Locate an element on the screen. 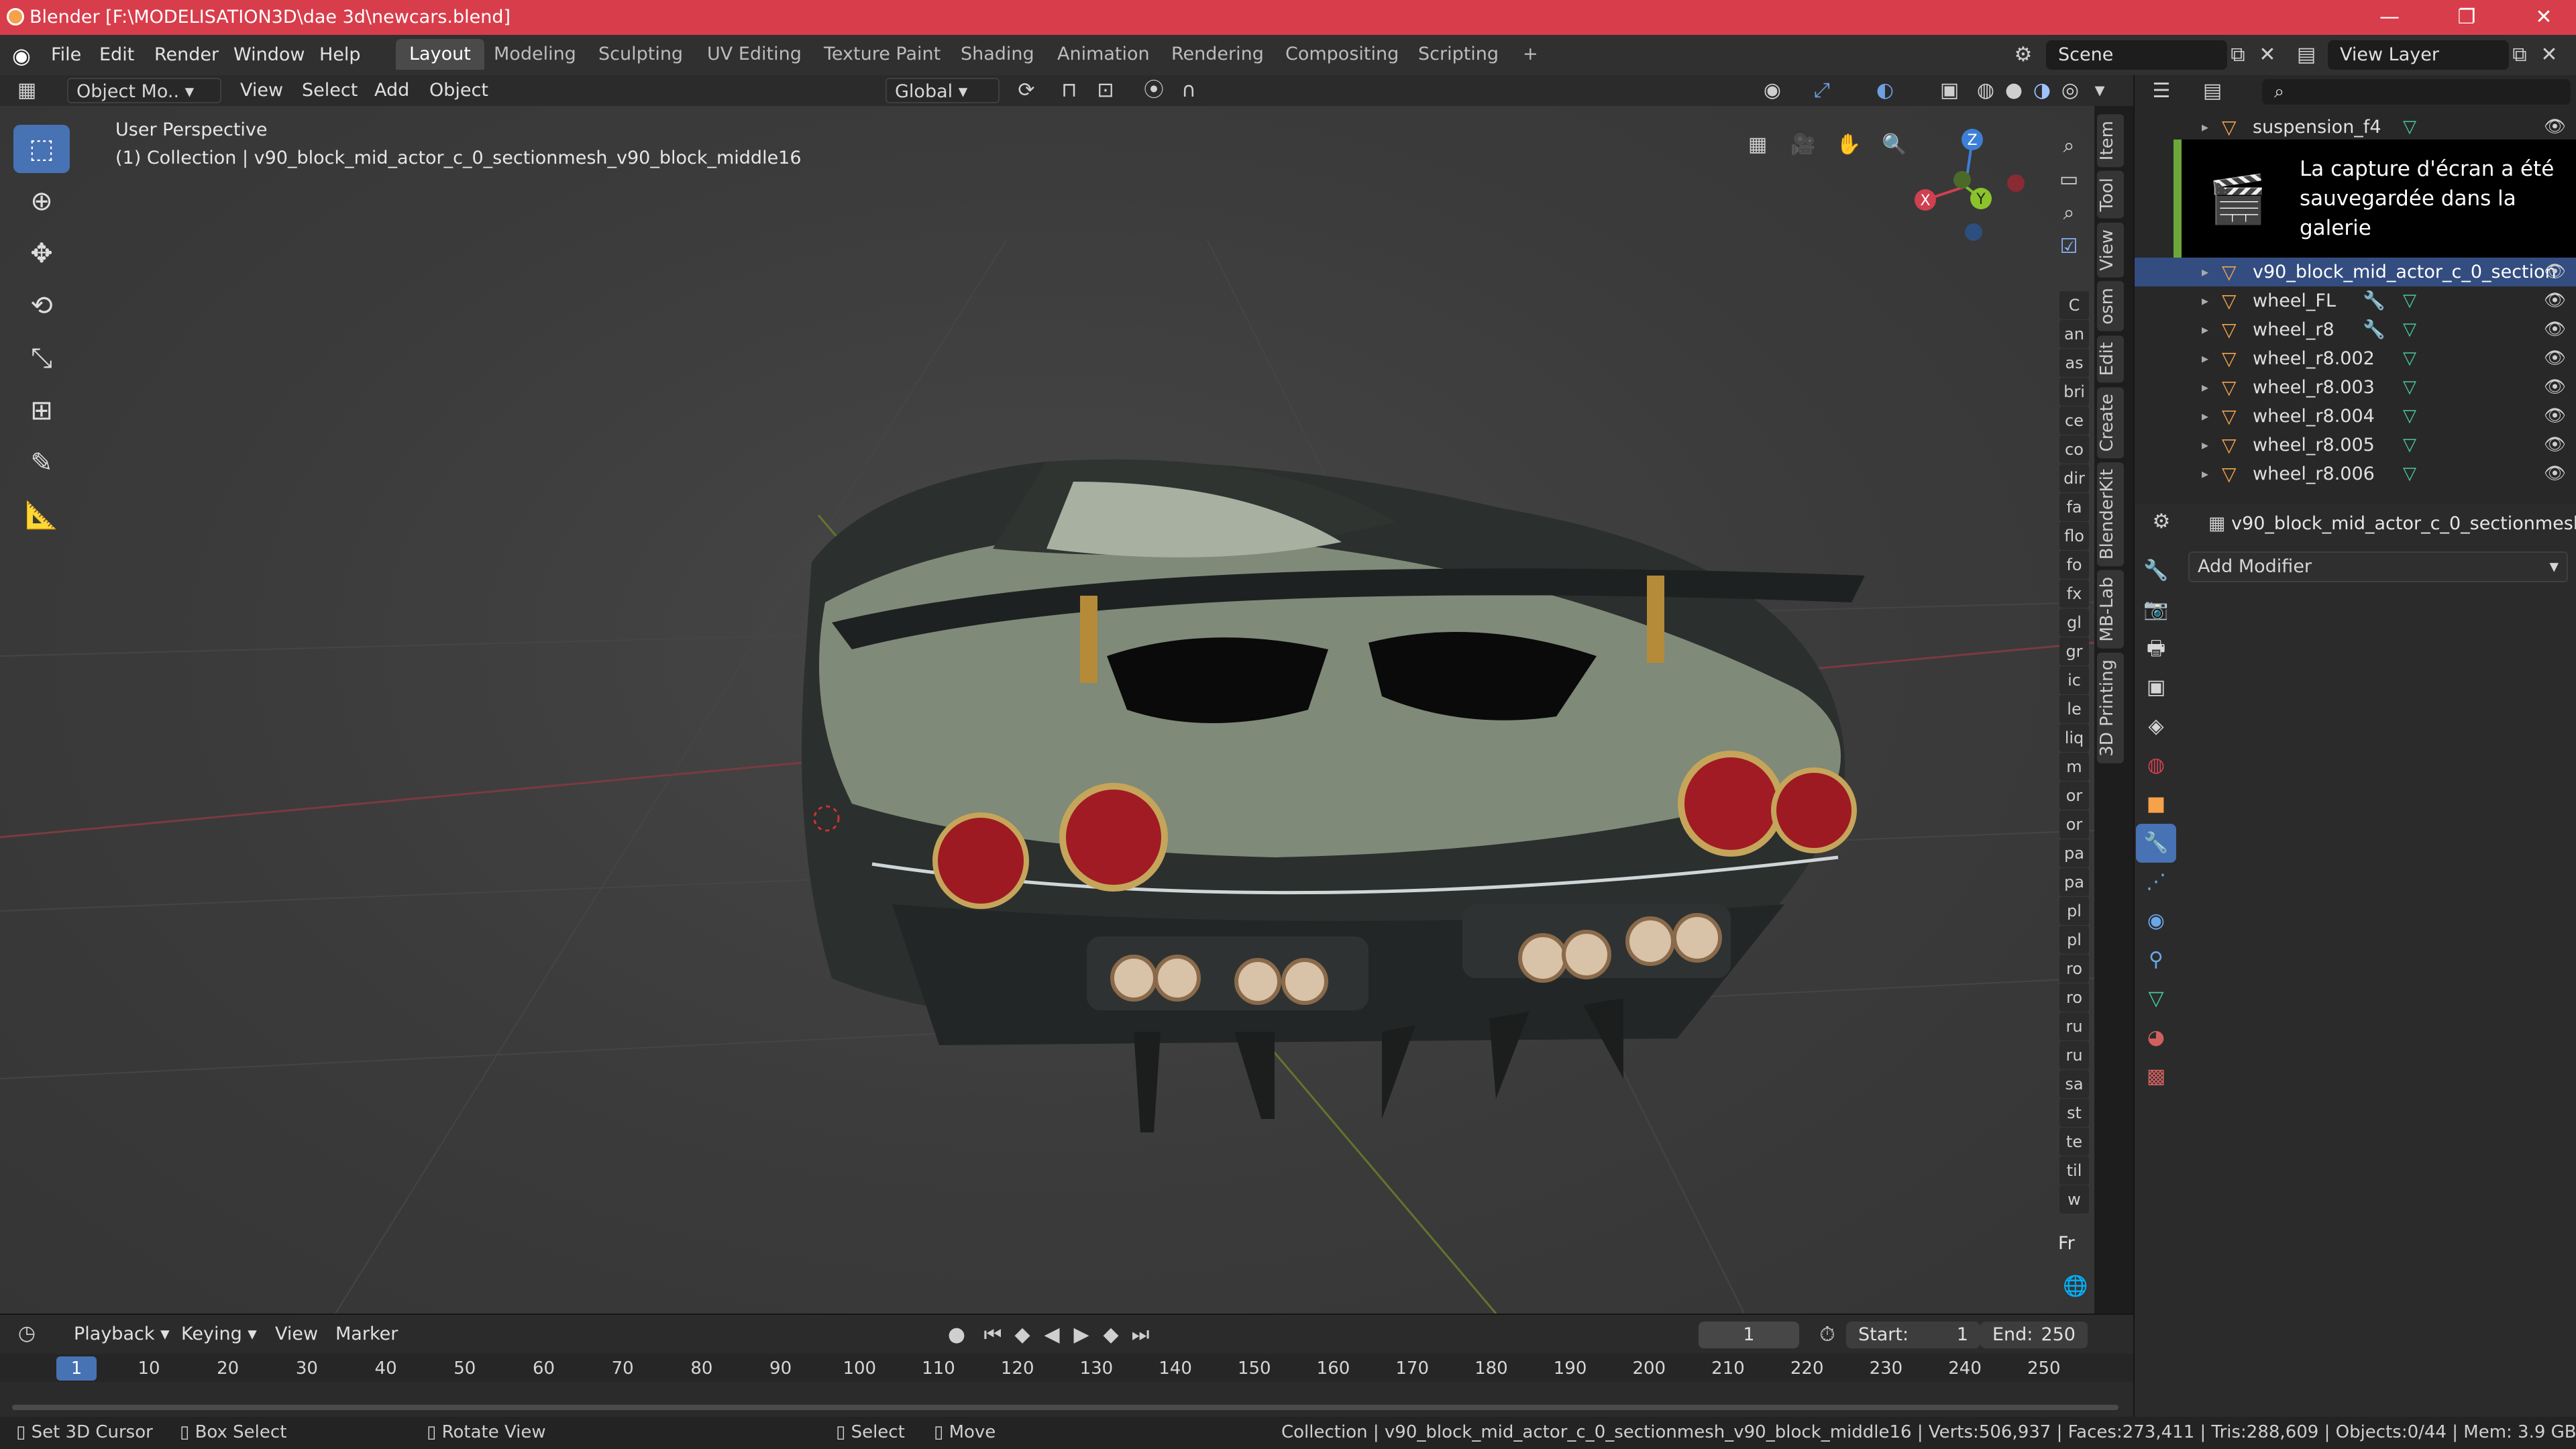  tab-layout: Layout is located at coordinates (440, 54).